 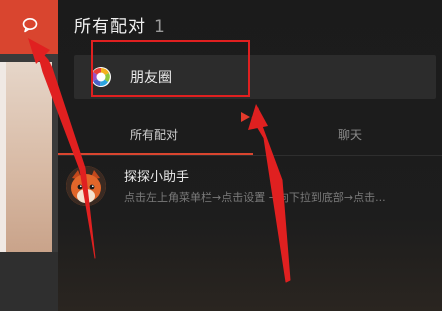 I want to click on background-card-edge, so click(x=3, y=157).